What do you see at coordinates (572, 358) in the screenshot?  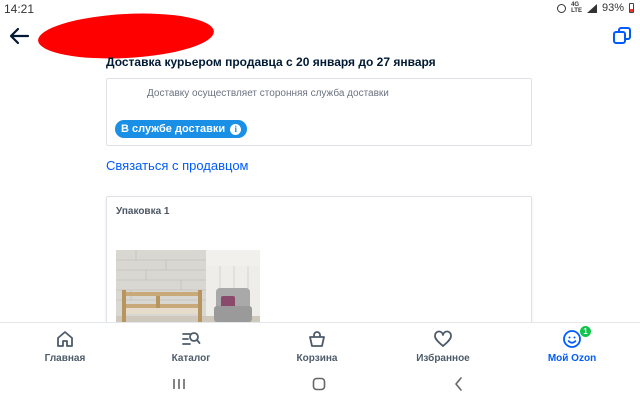 I see `nav-label: Мой Ozon` at bounding box center [572, 358].